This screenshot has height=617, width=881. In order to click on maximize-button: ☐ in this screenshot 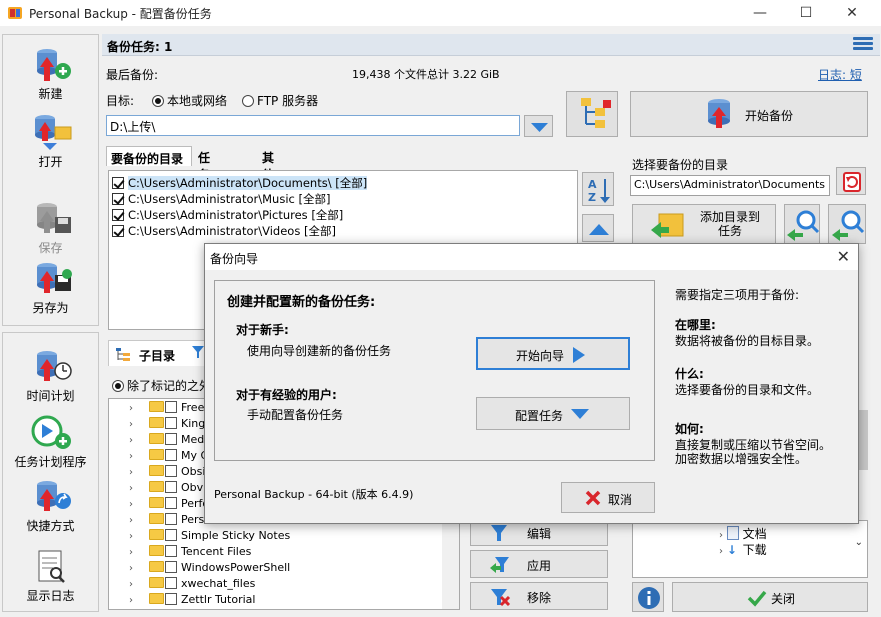, I will do `click(806, 13)`.